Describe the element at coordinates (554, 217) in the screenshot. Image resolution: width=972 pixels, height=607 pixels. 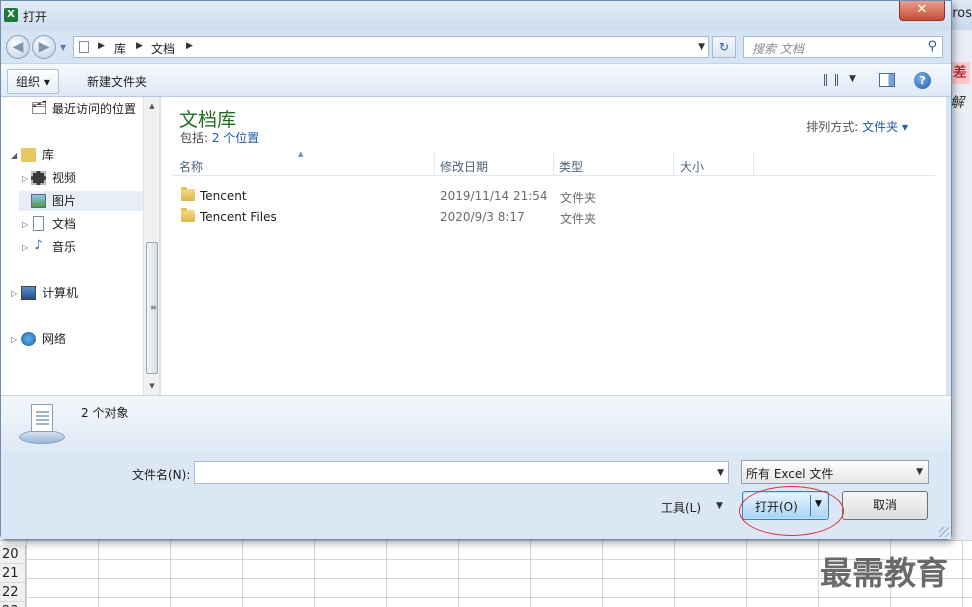
I see `file-row: Tencent Files 2020/9/3 8:17 文件夹` at that location.